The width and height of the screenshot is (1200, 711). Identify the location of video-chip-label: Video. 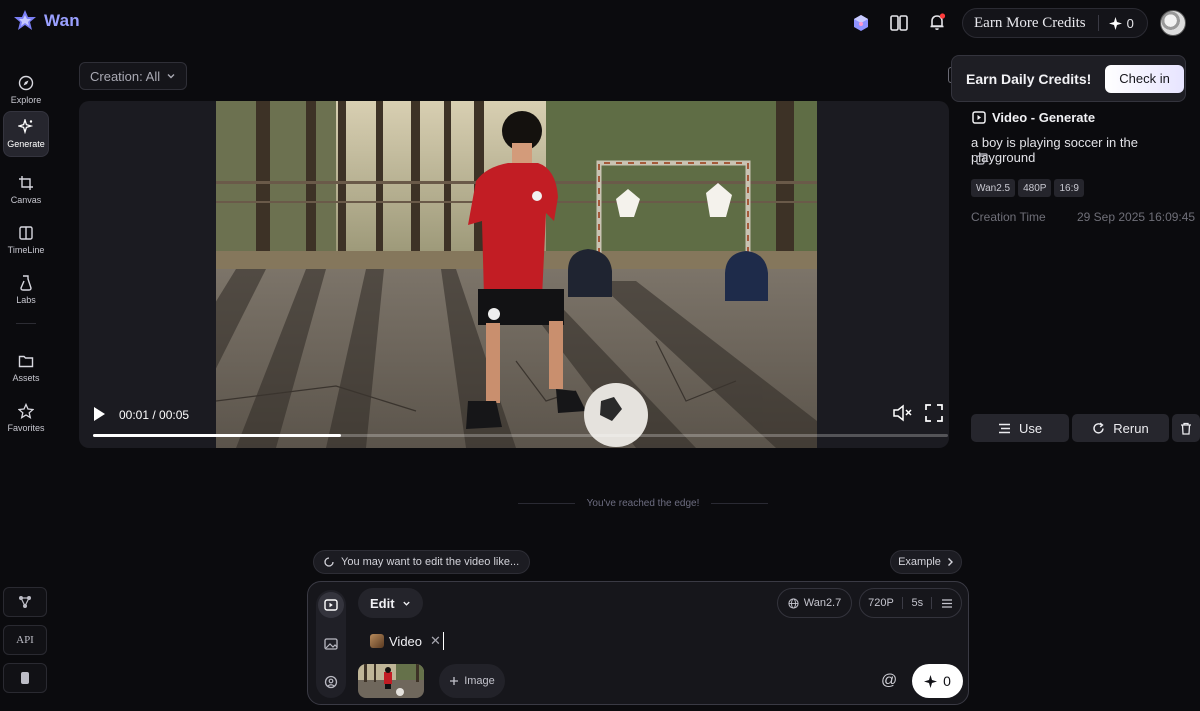
(406, 641).